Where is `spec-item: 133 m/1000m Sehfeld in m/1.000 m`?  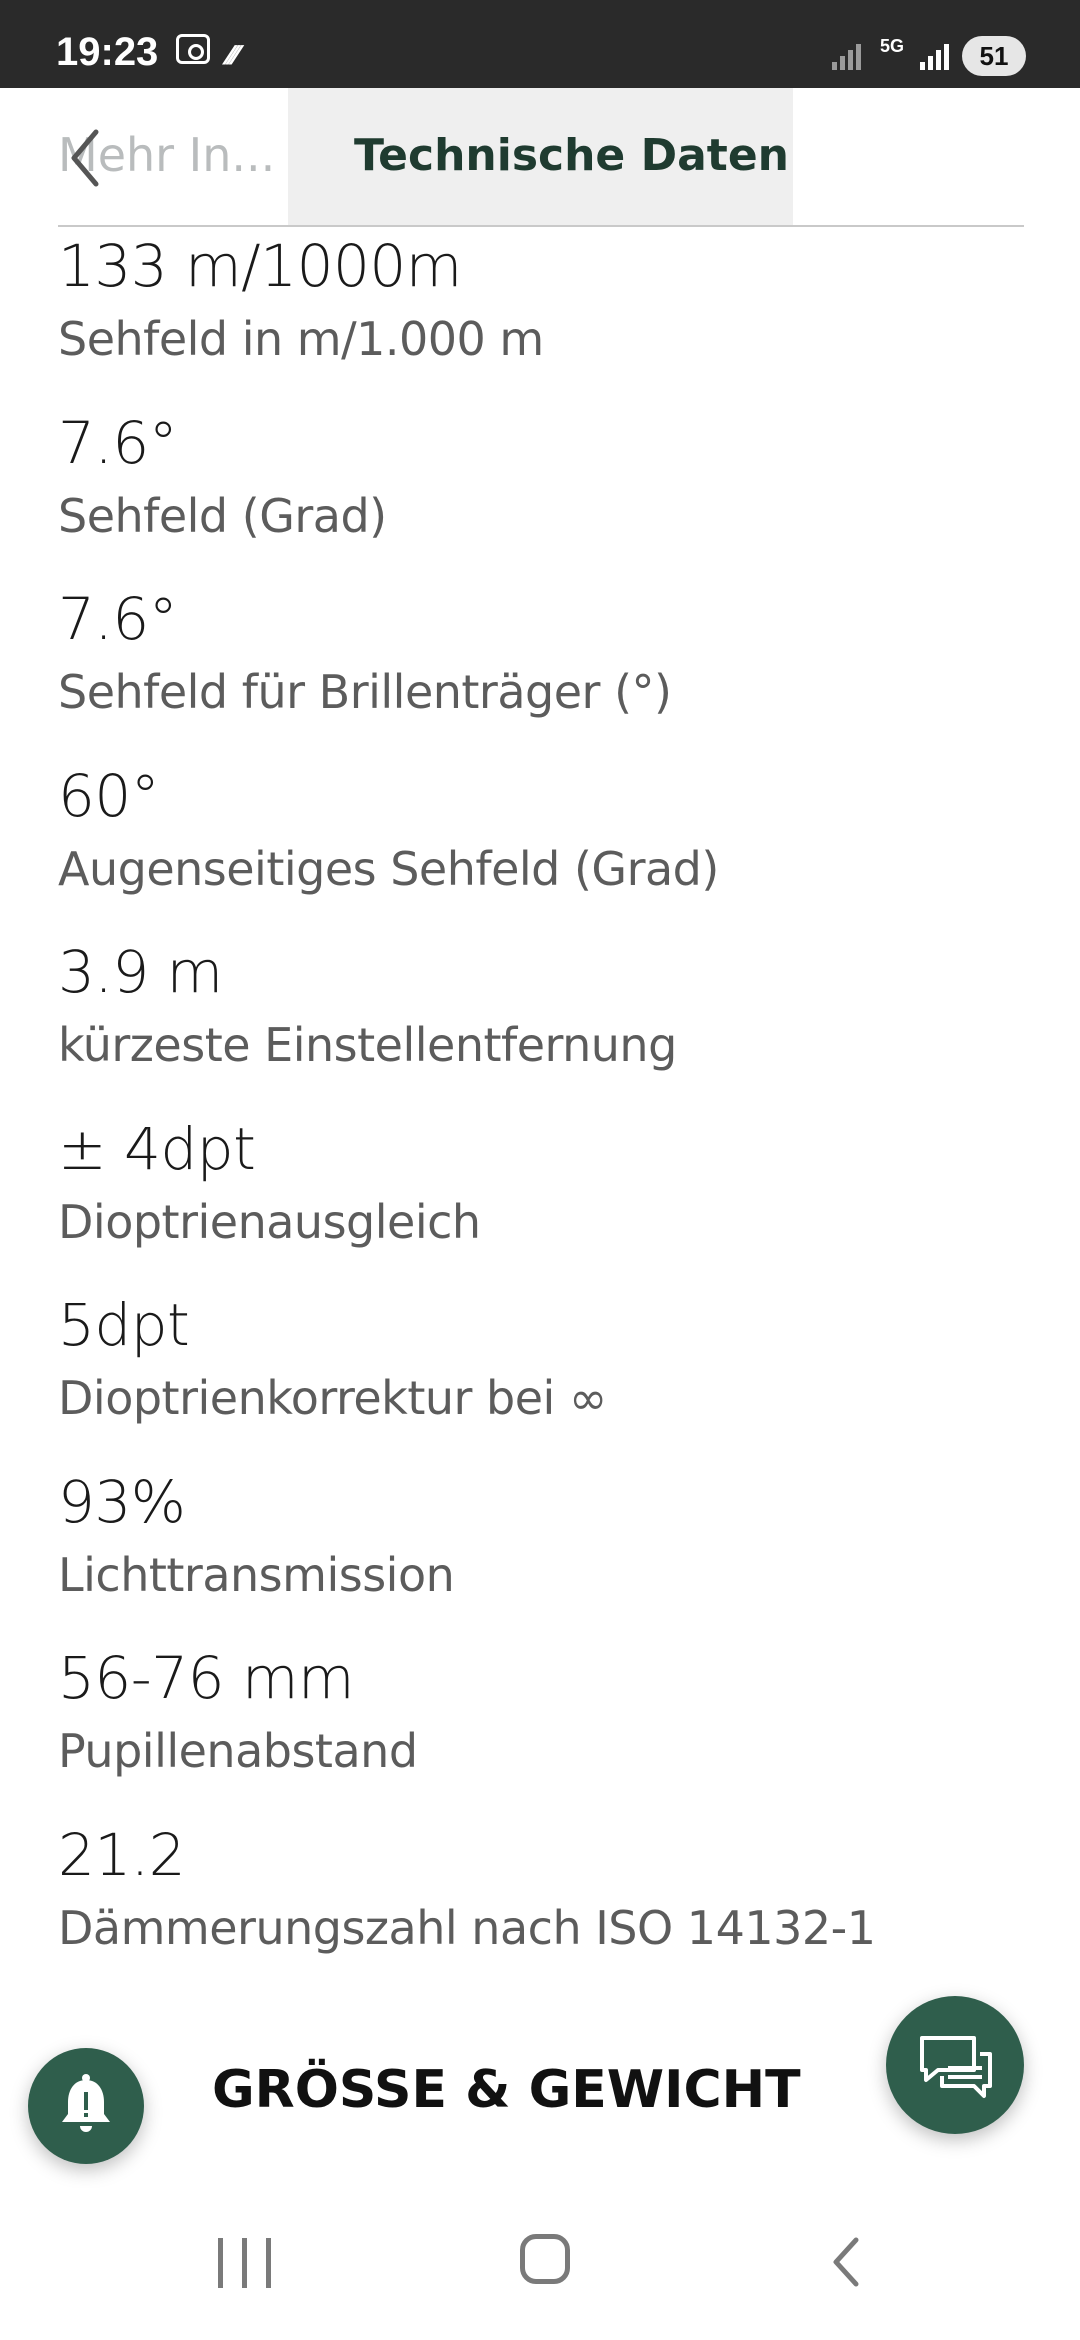
spec-item: 133 m/1000m Sehfeld in m/1.000 m is located at coordinates (541, 316).